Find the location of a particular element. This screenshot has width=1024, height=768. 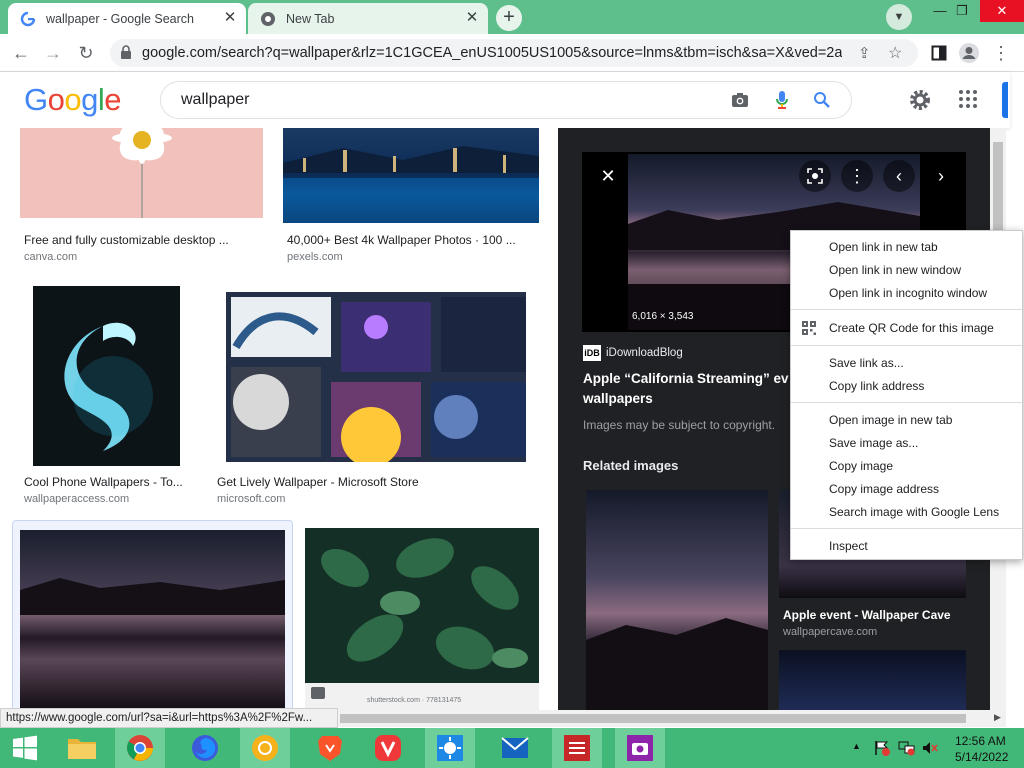

close-preview-icon: ✕ is located at coordinates (608, 176).